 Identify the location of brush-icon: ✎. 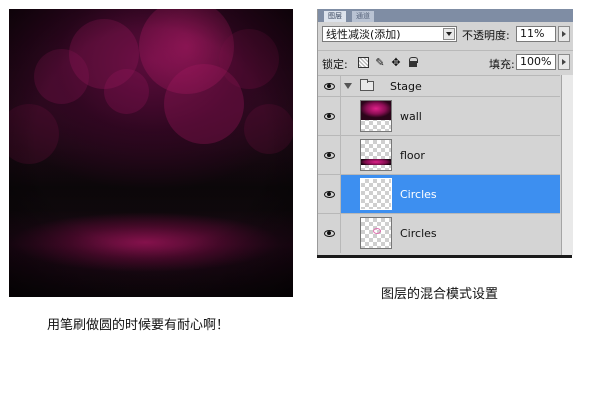
(380, 62).